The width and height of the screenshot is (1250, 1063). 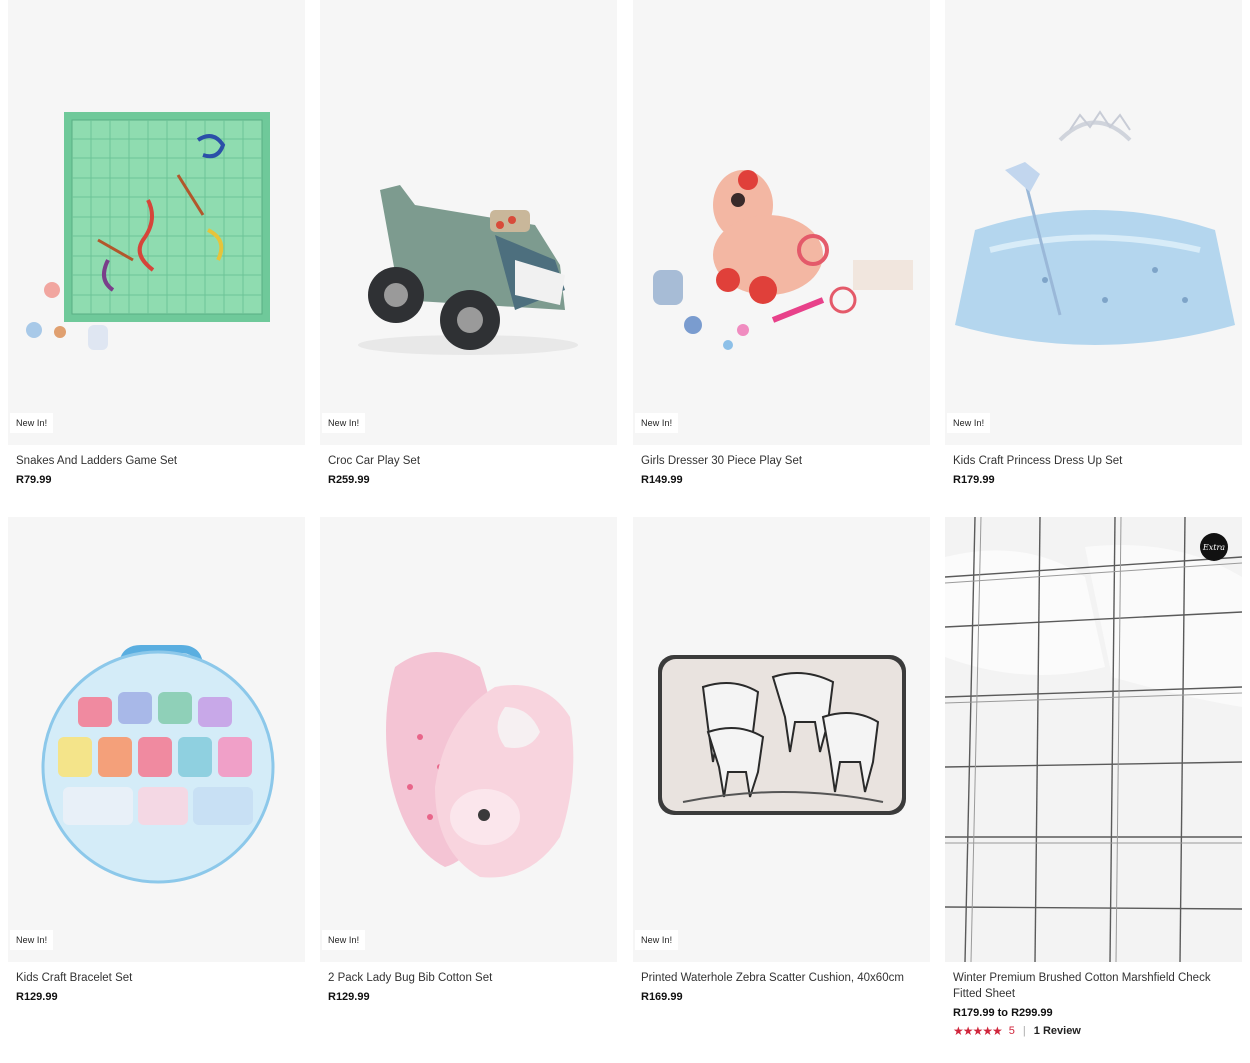 What do you see at coordinates (1093, 461) in the screenshot?
I see `product-title: Kids Craft Princess Dress Up Set` at bounding box center [1093, 461].